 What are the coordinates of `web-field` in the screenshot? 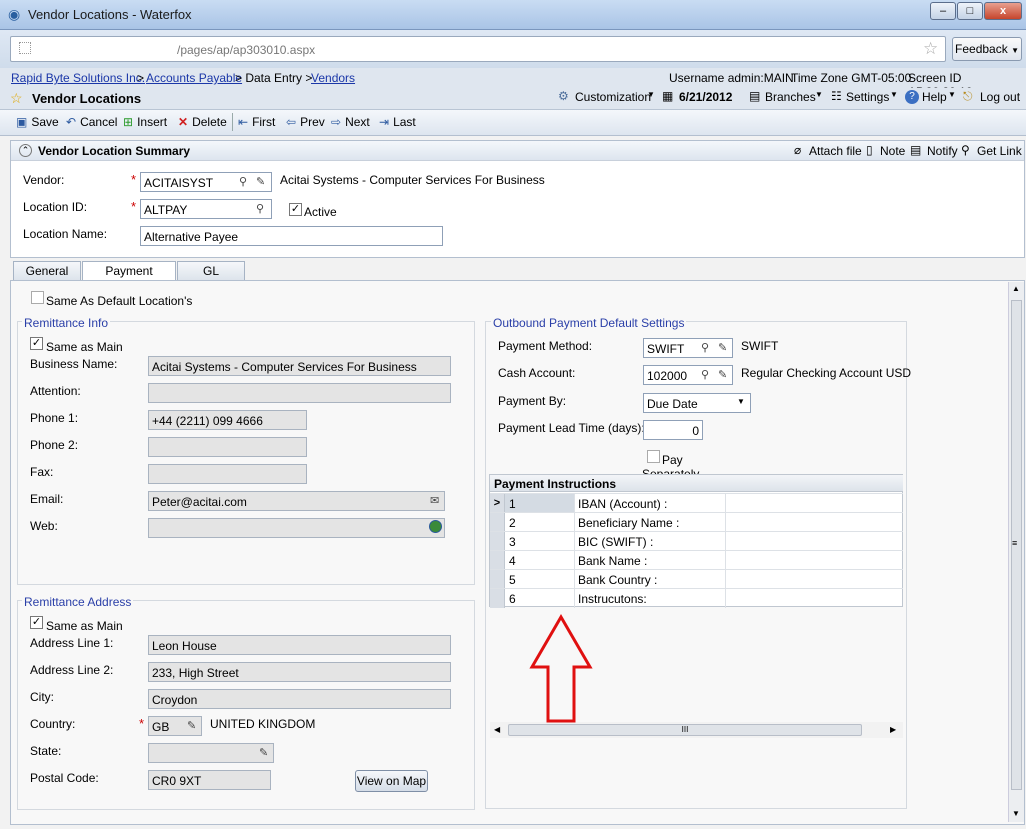 It's located at (296, 528).